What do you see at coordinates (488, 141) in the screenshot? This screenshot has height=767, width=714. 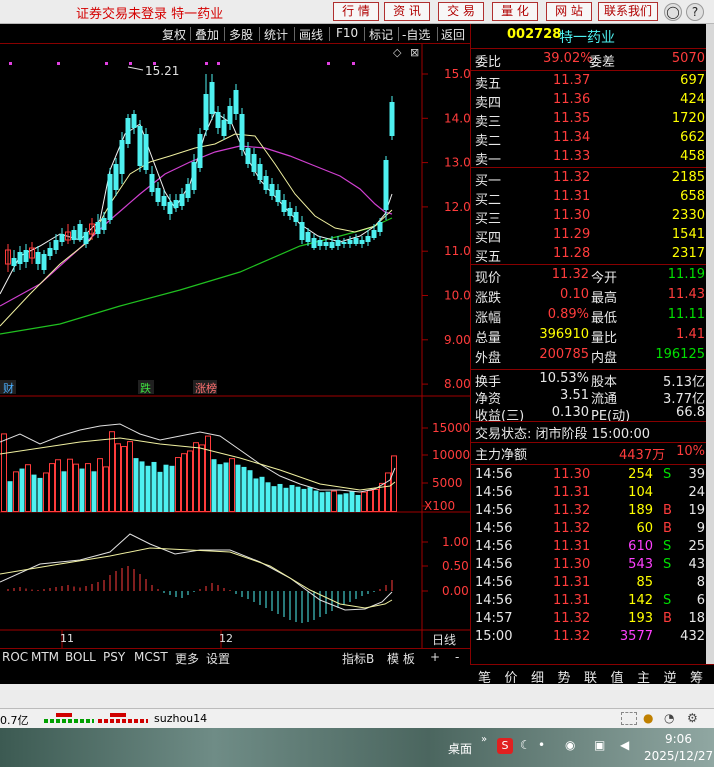 I see `ask-label: 卖二` at bounding box center [488, 141].